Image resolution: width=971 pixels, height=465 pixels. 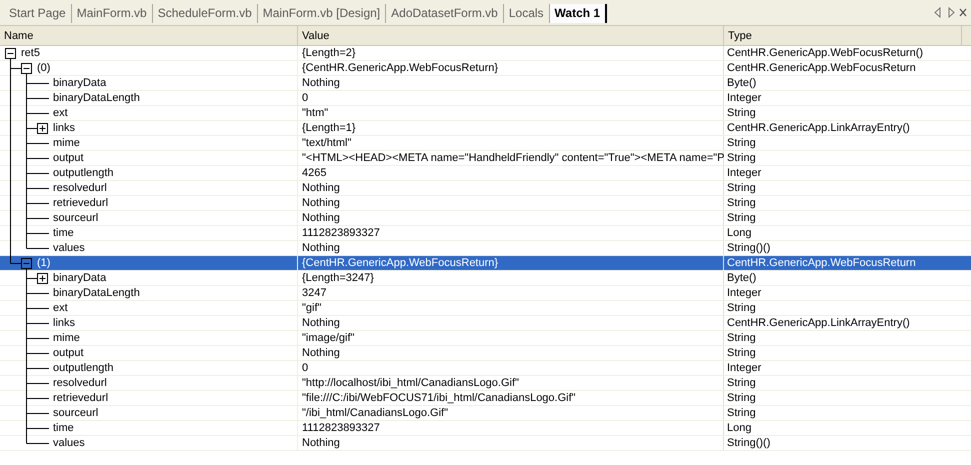 What do you see at coordinates (821, 68) in the screenshot?
I see `type-cell-text: CentHR.GenericApp.WebFocusReturn` at bounding box center [821, 68].